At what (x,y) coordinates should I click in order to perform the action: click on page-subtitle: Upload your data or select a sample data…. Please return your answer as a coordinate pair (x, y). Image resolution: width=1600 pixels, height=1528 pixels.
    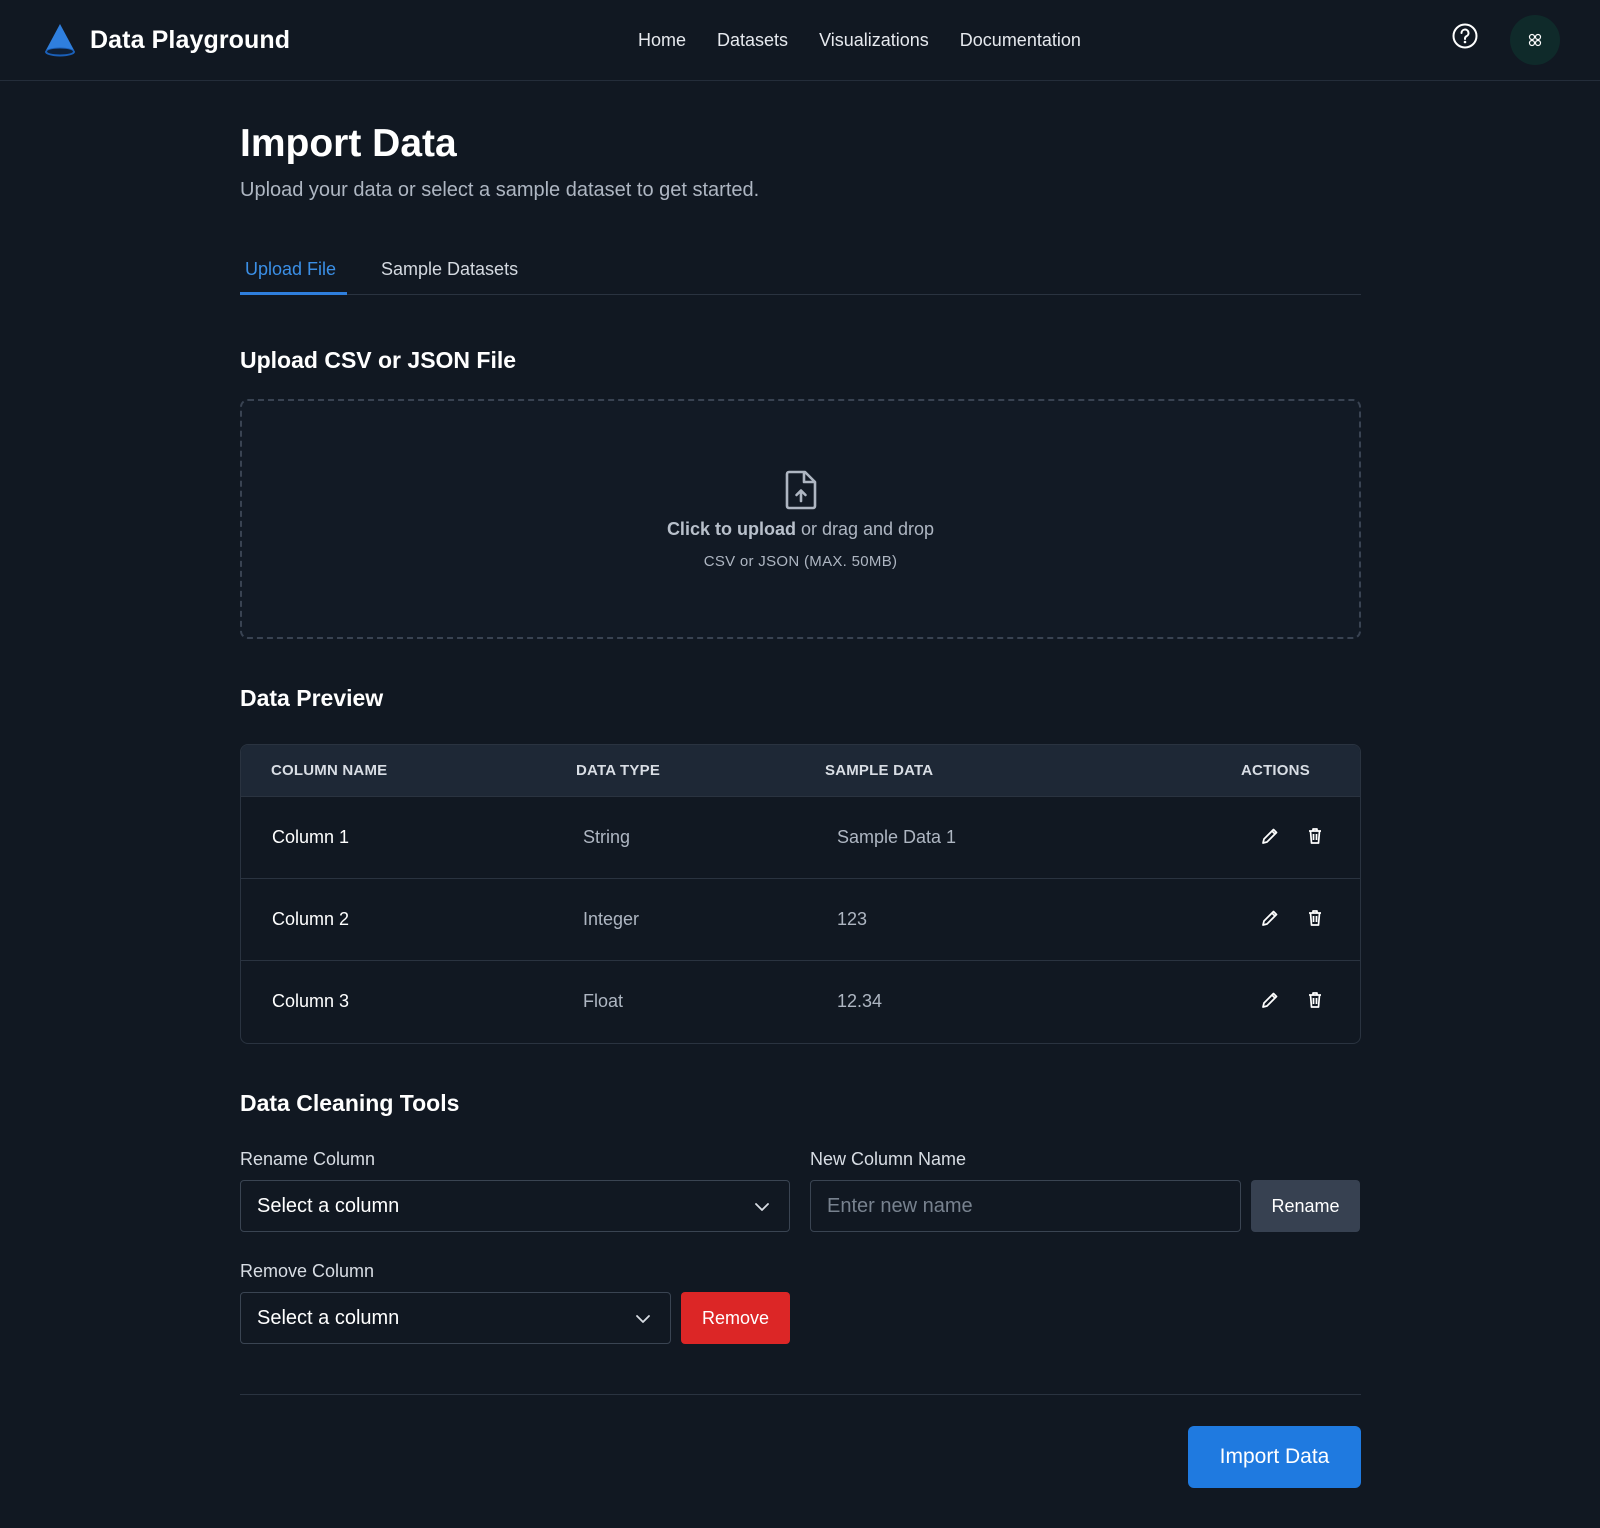
    Looking at the image, I should click on (500, 190).